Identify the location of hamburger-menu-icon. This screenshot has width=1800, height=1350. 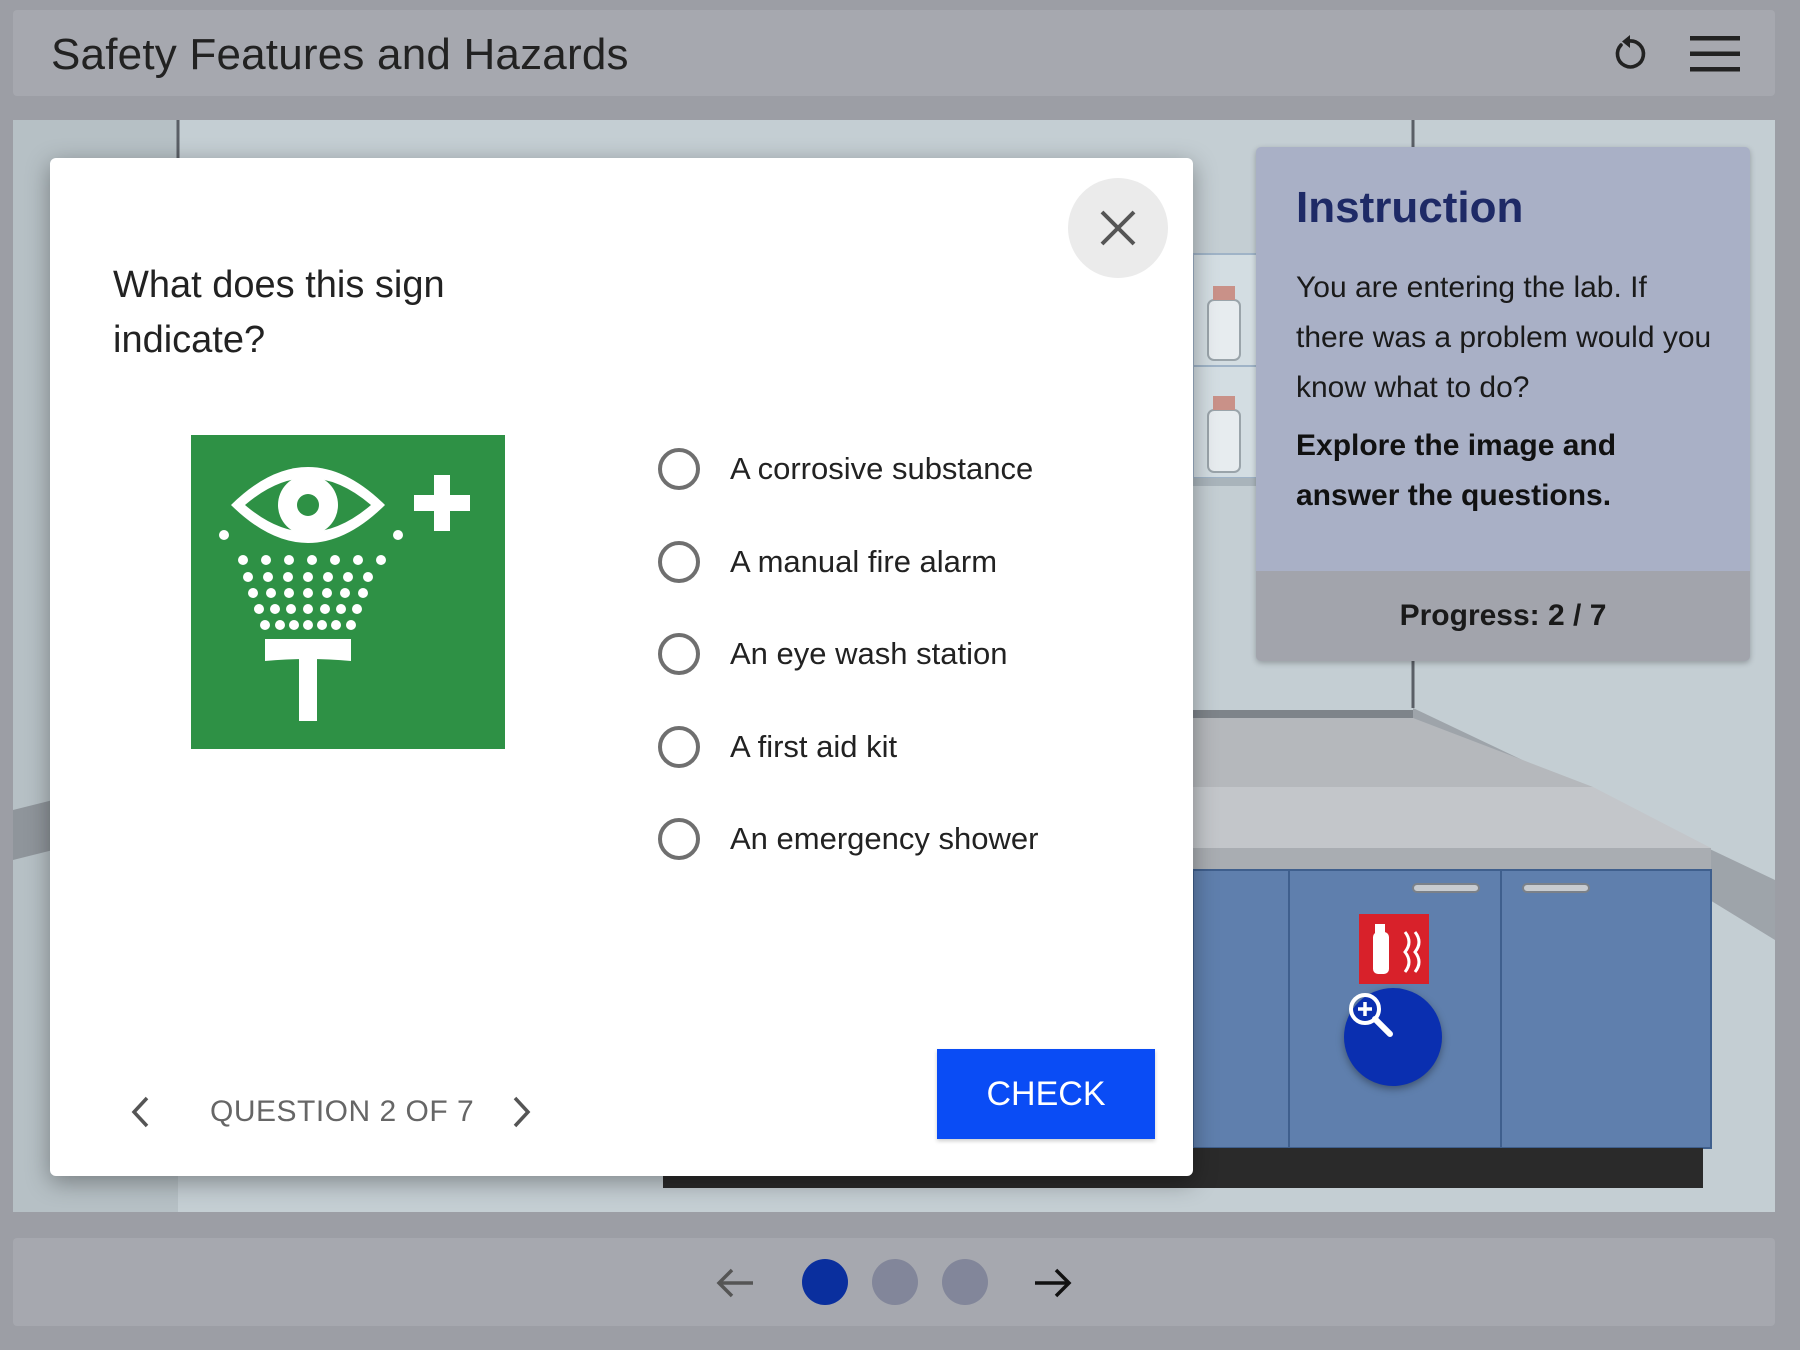
(1715, 54).